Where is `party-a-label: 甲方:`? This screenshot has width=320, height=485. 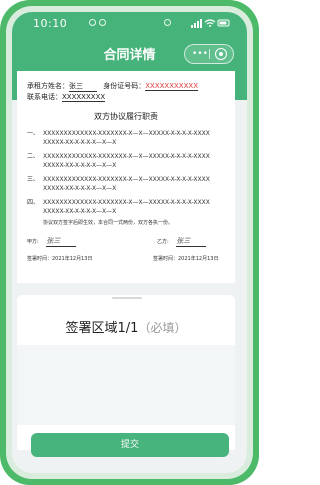 party-a-label: 甲方: is located at coordinates (33, 242).